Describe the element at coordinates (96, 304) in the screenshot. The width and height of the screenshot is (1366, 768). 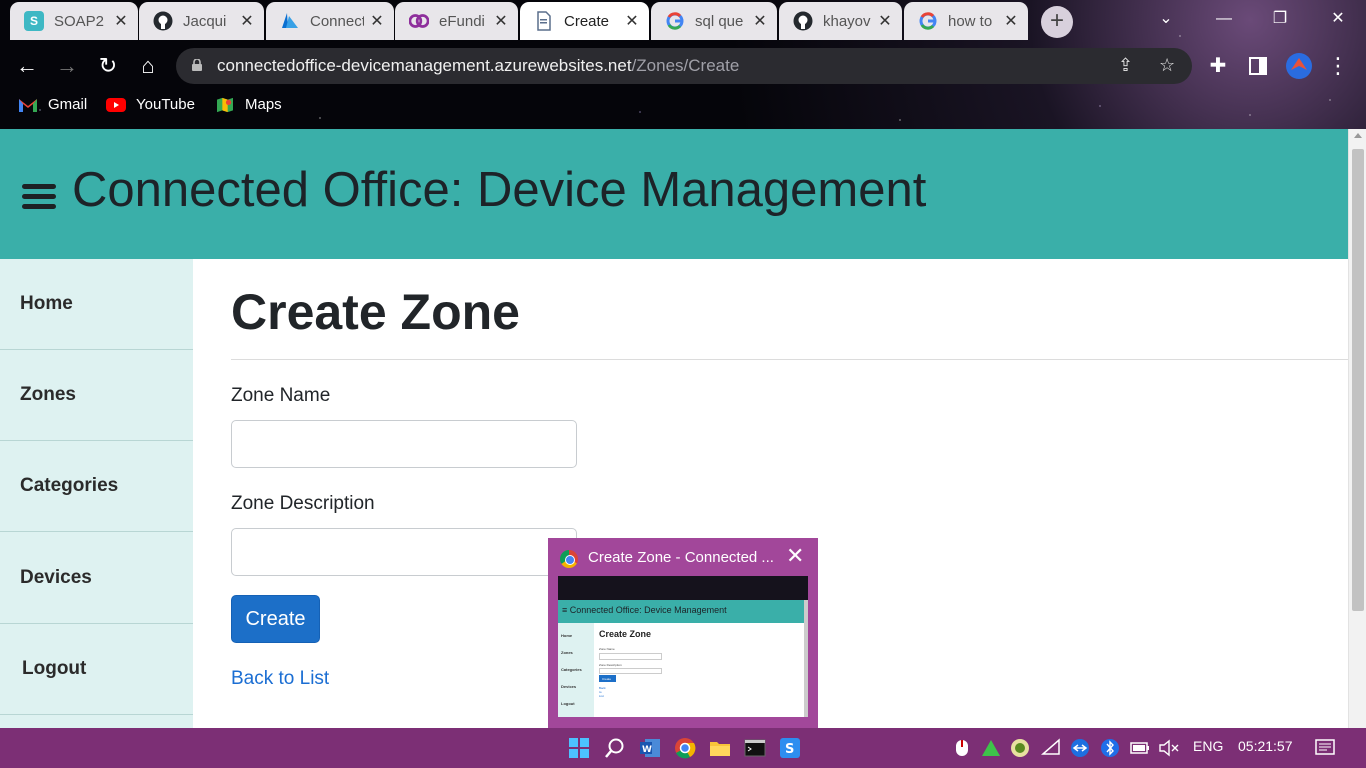
I see `sidebar-item-home: Home` at that location.